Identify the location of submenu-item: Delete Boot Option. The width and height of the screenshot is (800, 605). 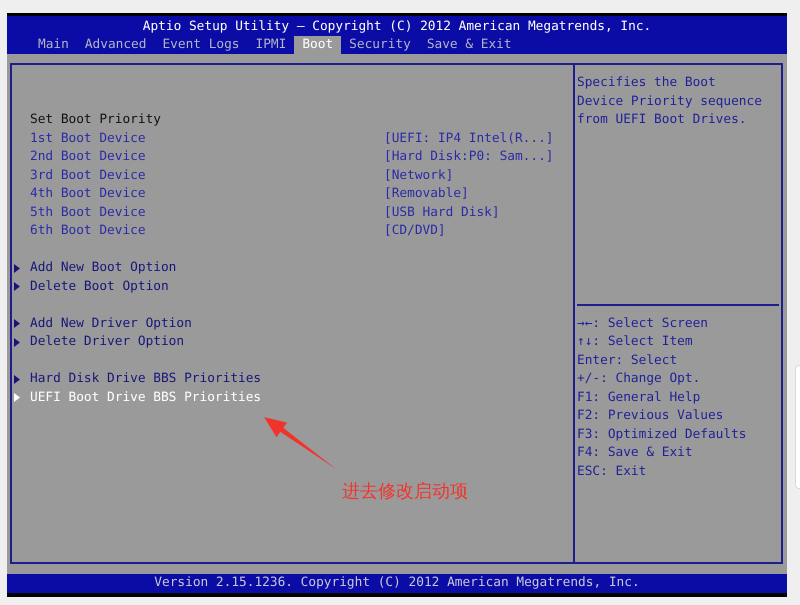
(91, 287).